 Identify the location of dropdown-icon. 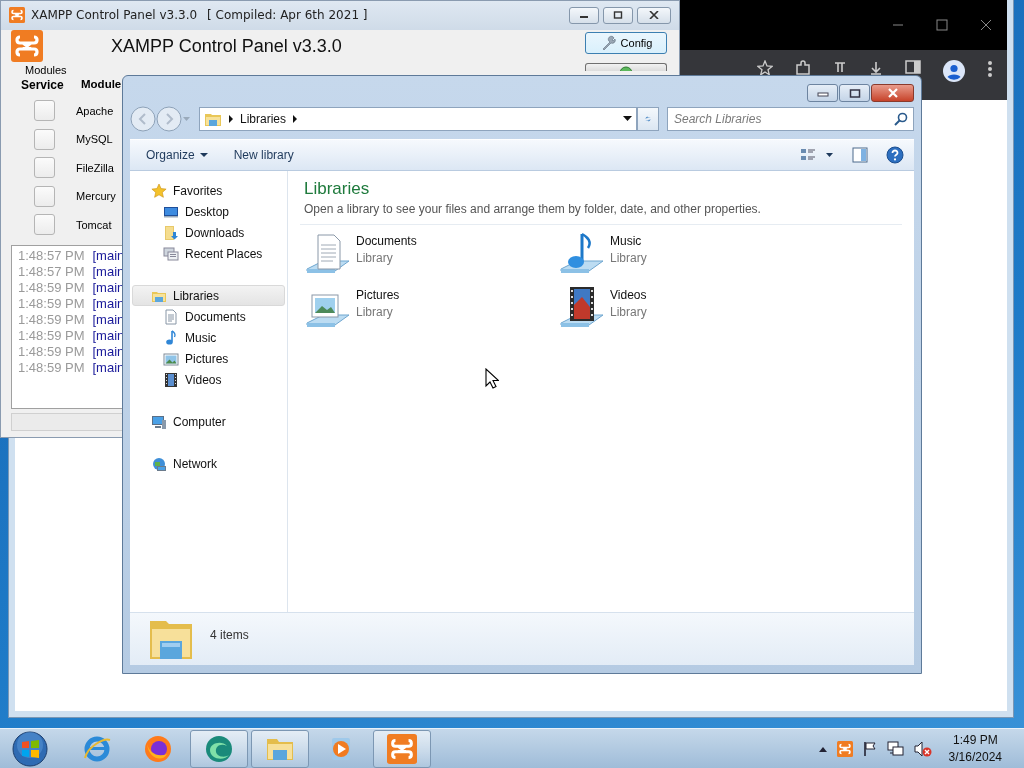
(627, 119).